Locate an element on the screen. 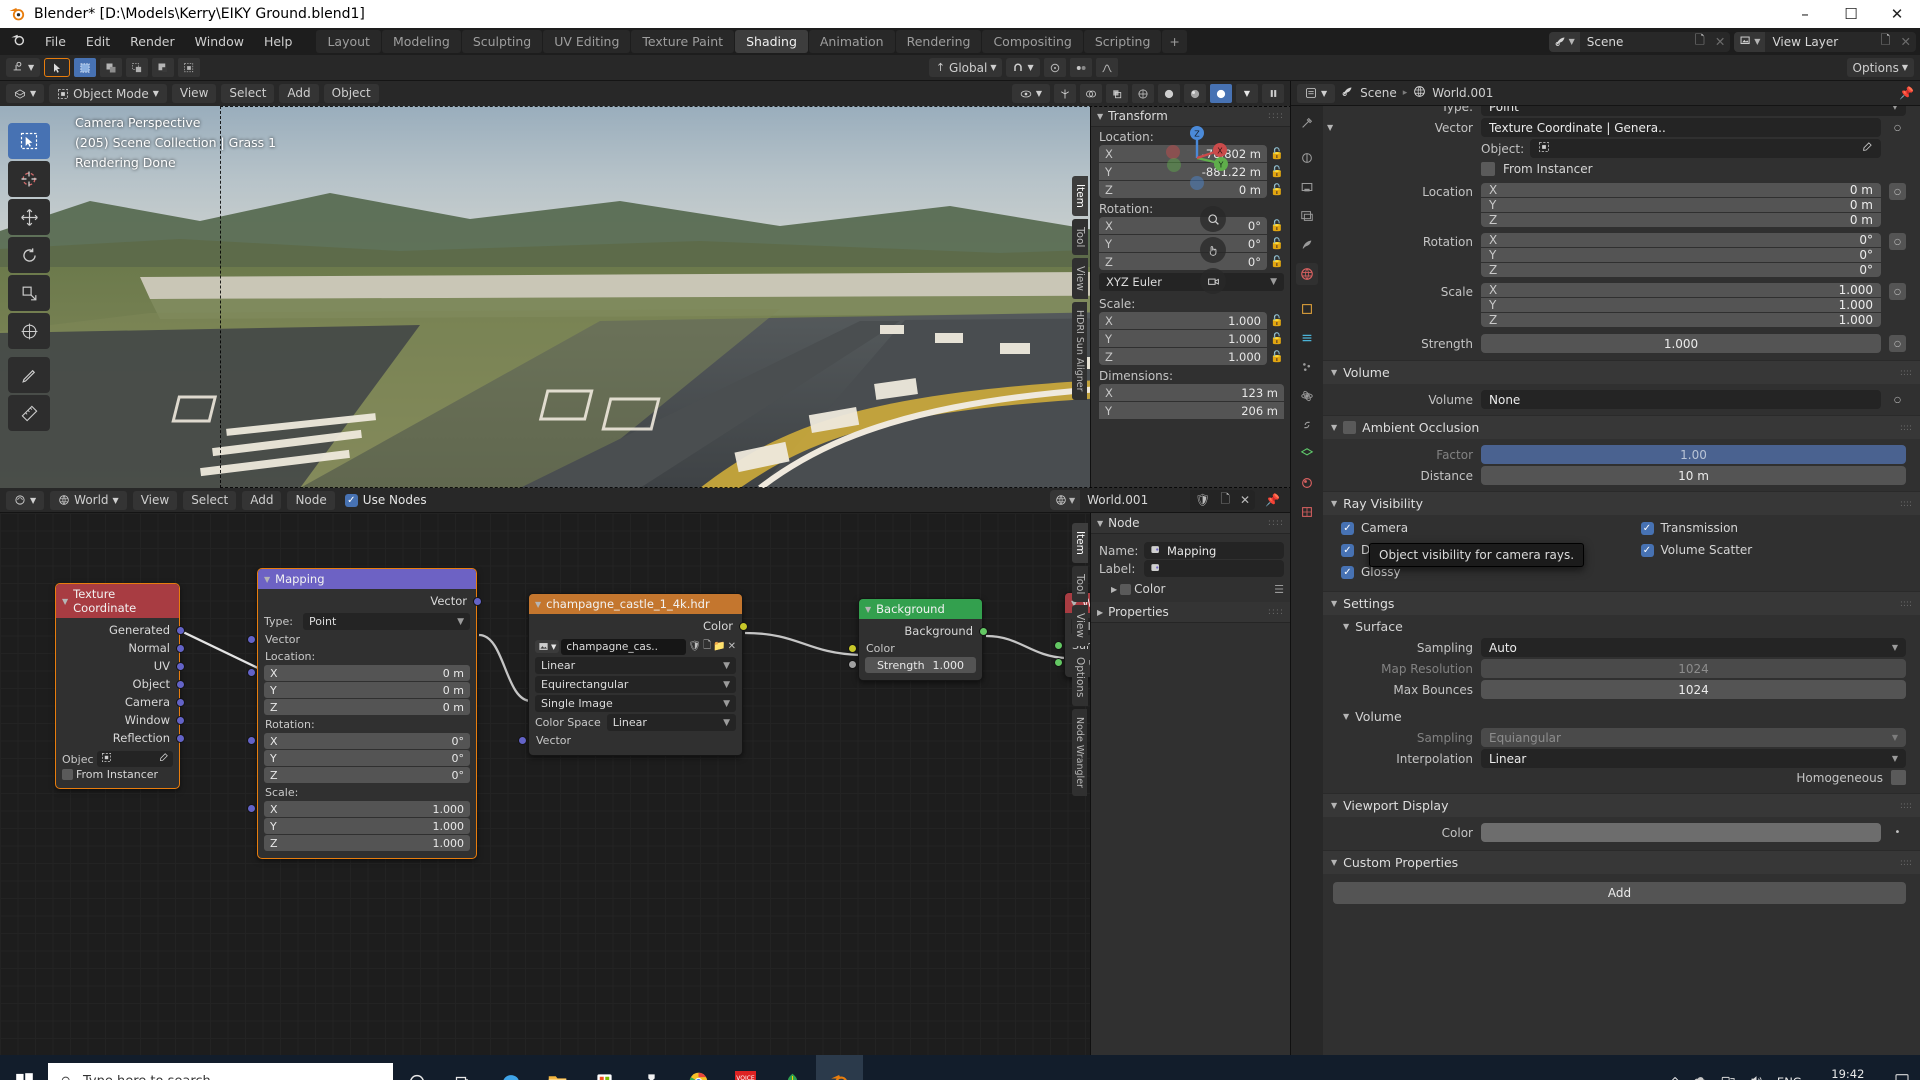 The image size is (1920, 1080). mapping-type-dropdown: Point ▼ is located at coordinates (386, 621).